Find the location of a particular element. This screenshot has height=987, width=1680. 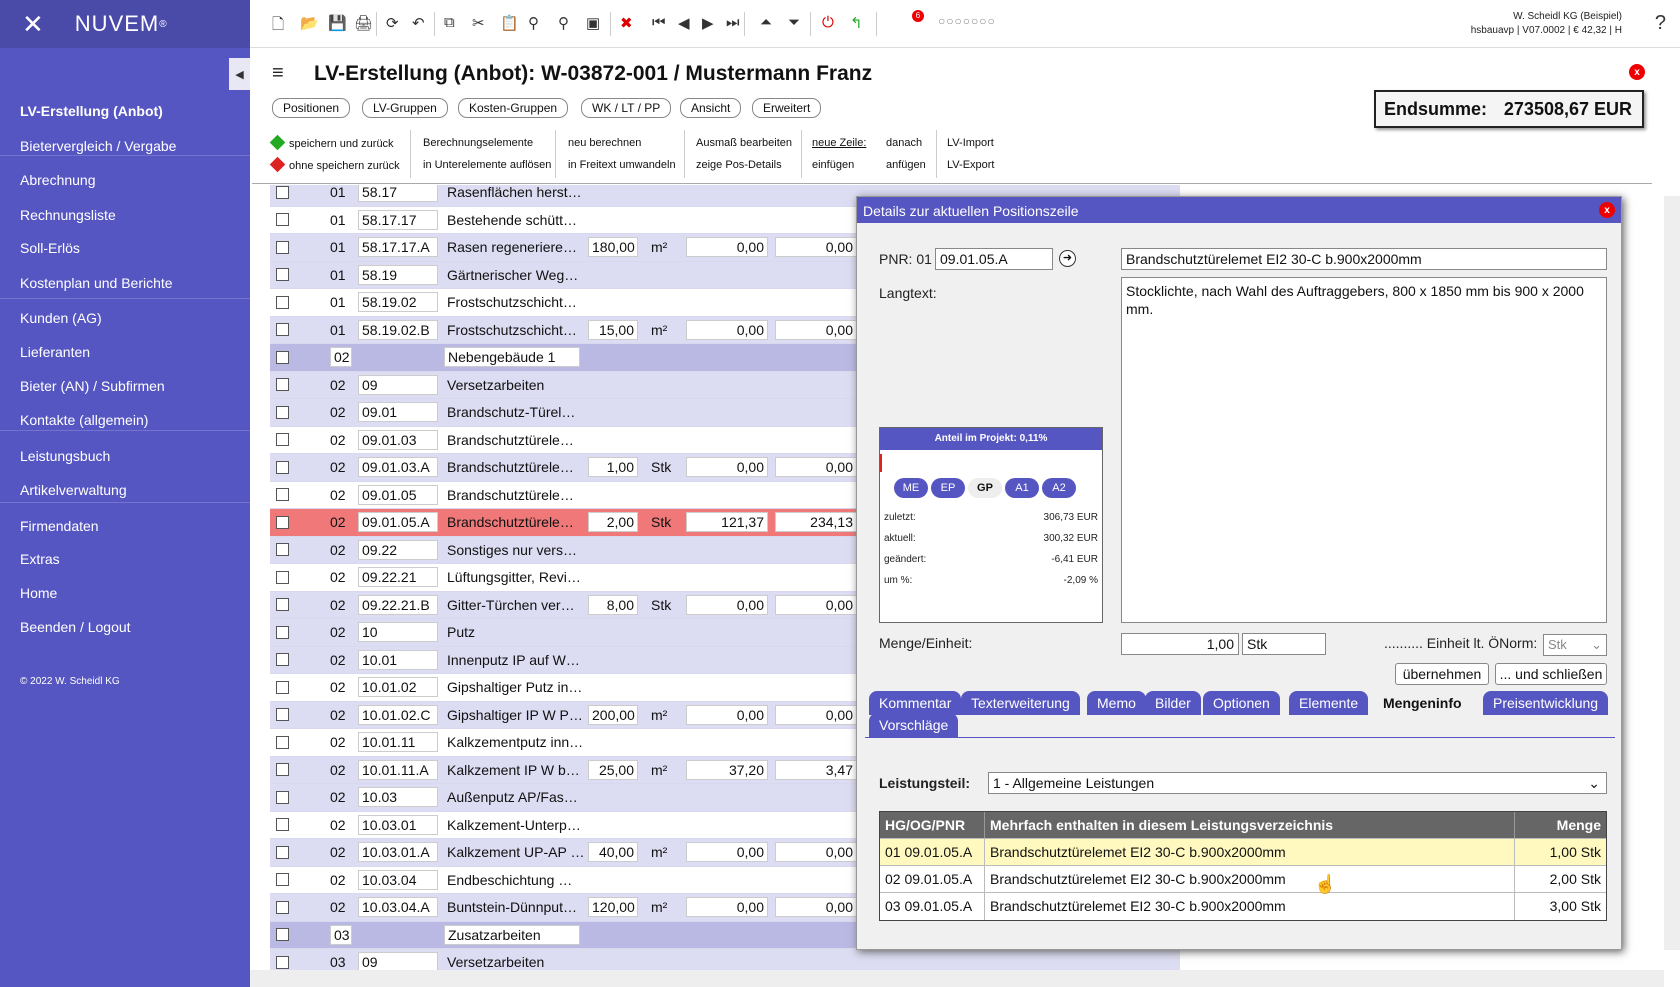

sidebar-item-9: Kontakte (allgemein) is located at coordinates (84, 420).